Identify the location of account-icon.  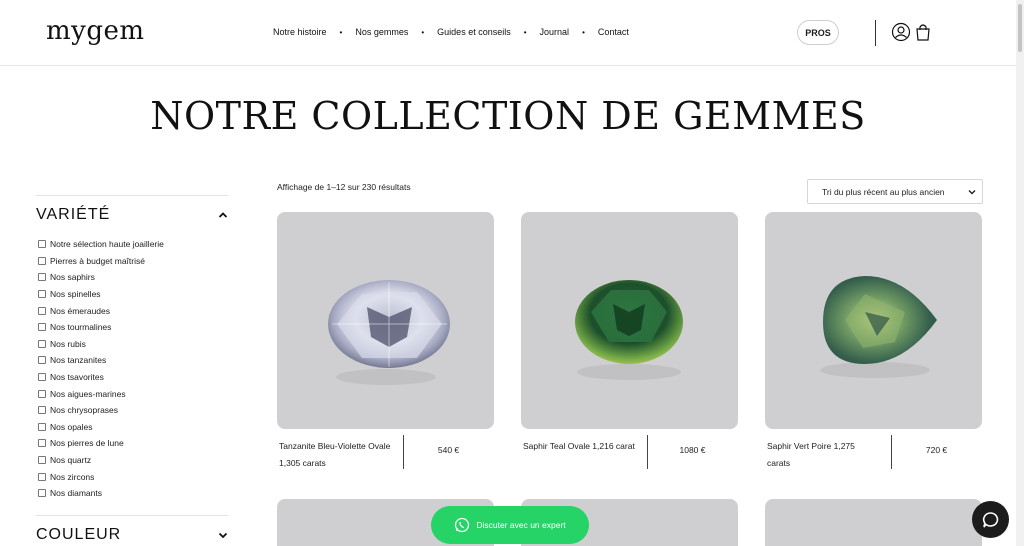
(901, 32).